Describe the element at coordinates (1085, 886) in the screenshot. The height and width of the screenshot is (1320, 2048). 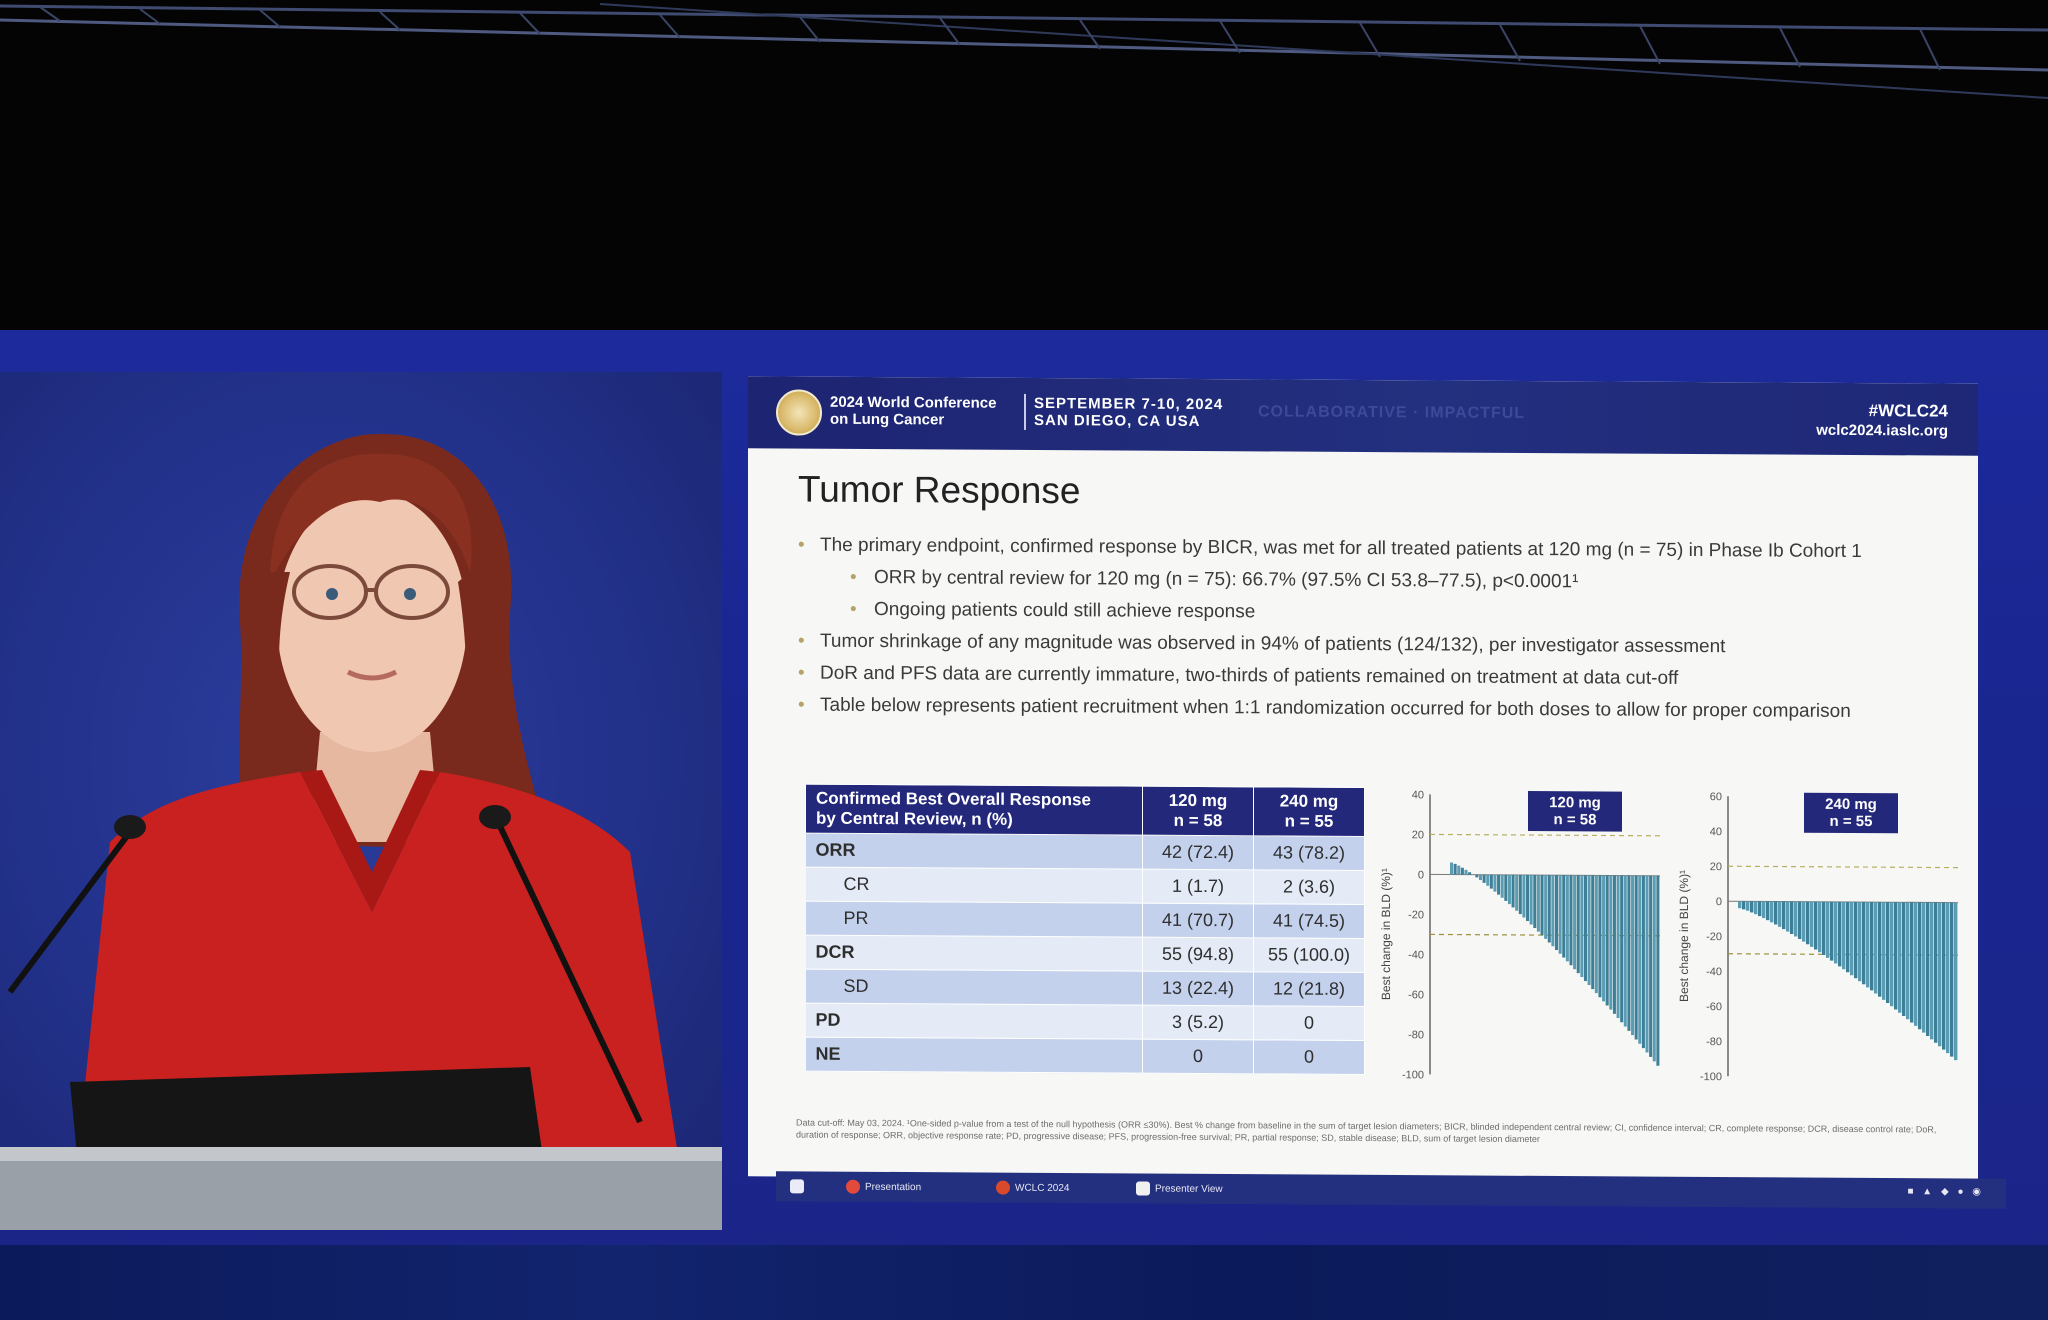
I see `table-row: CR 1 (1.7) 2 (3.6)` at that location.